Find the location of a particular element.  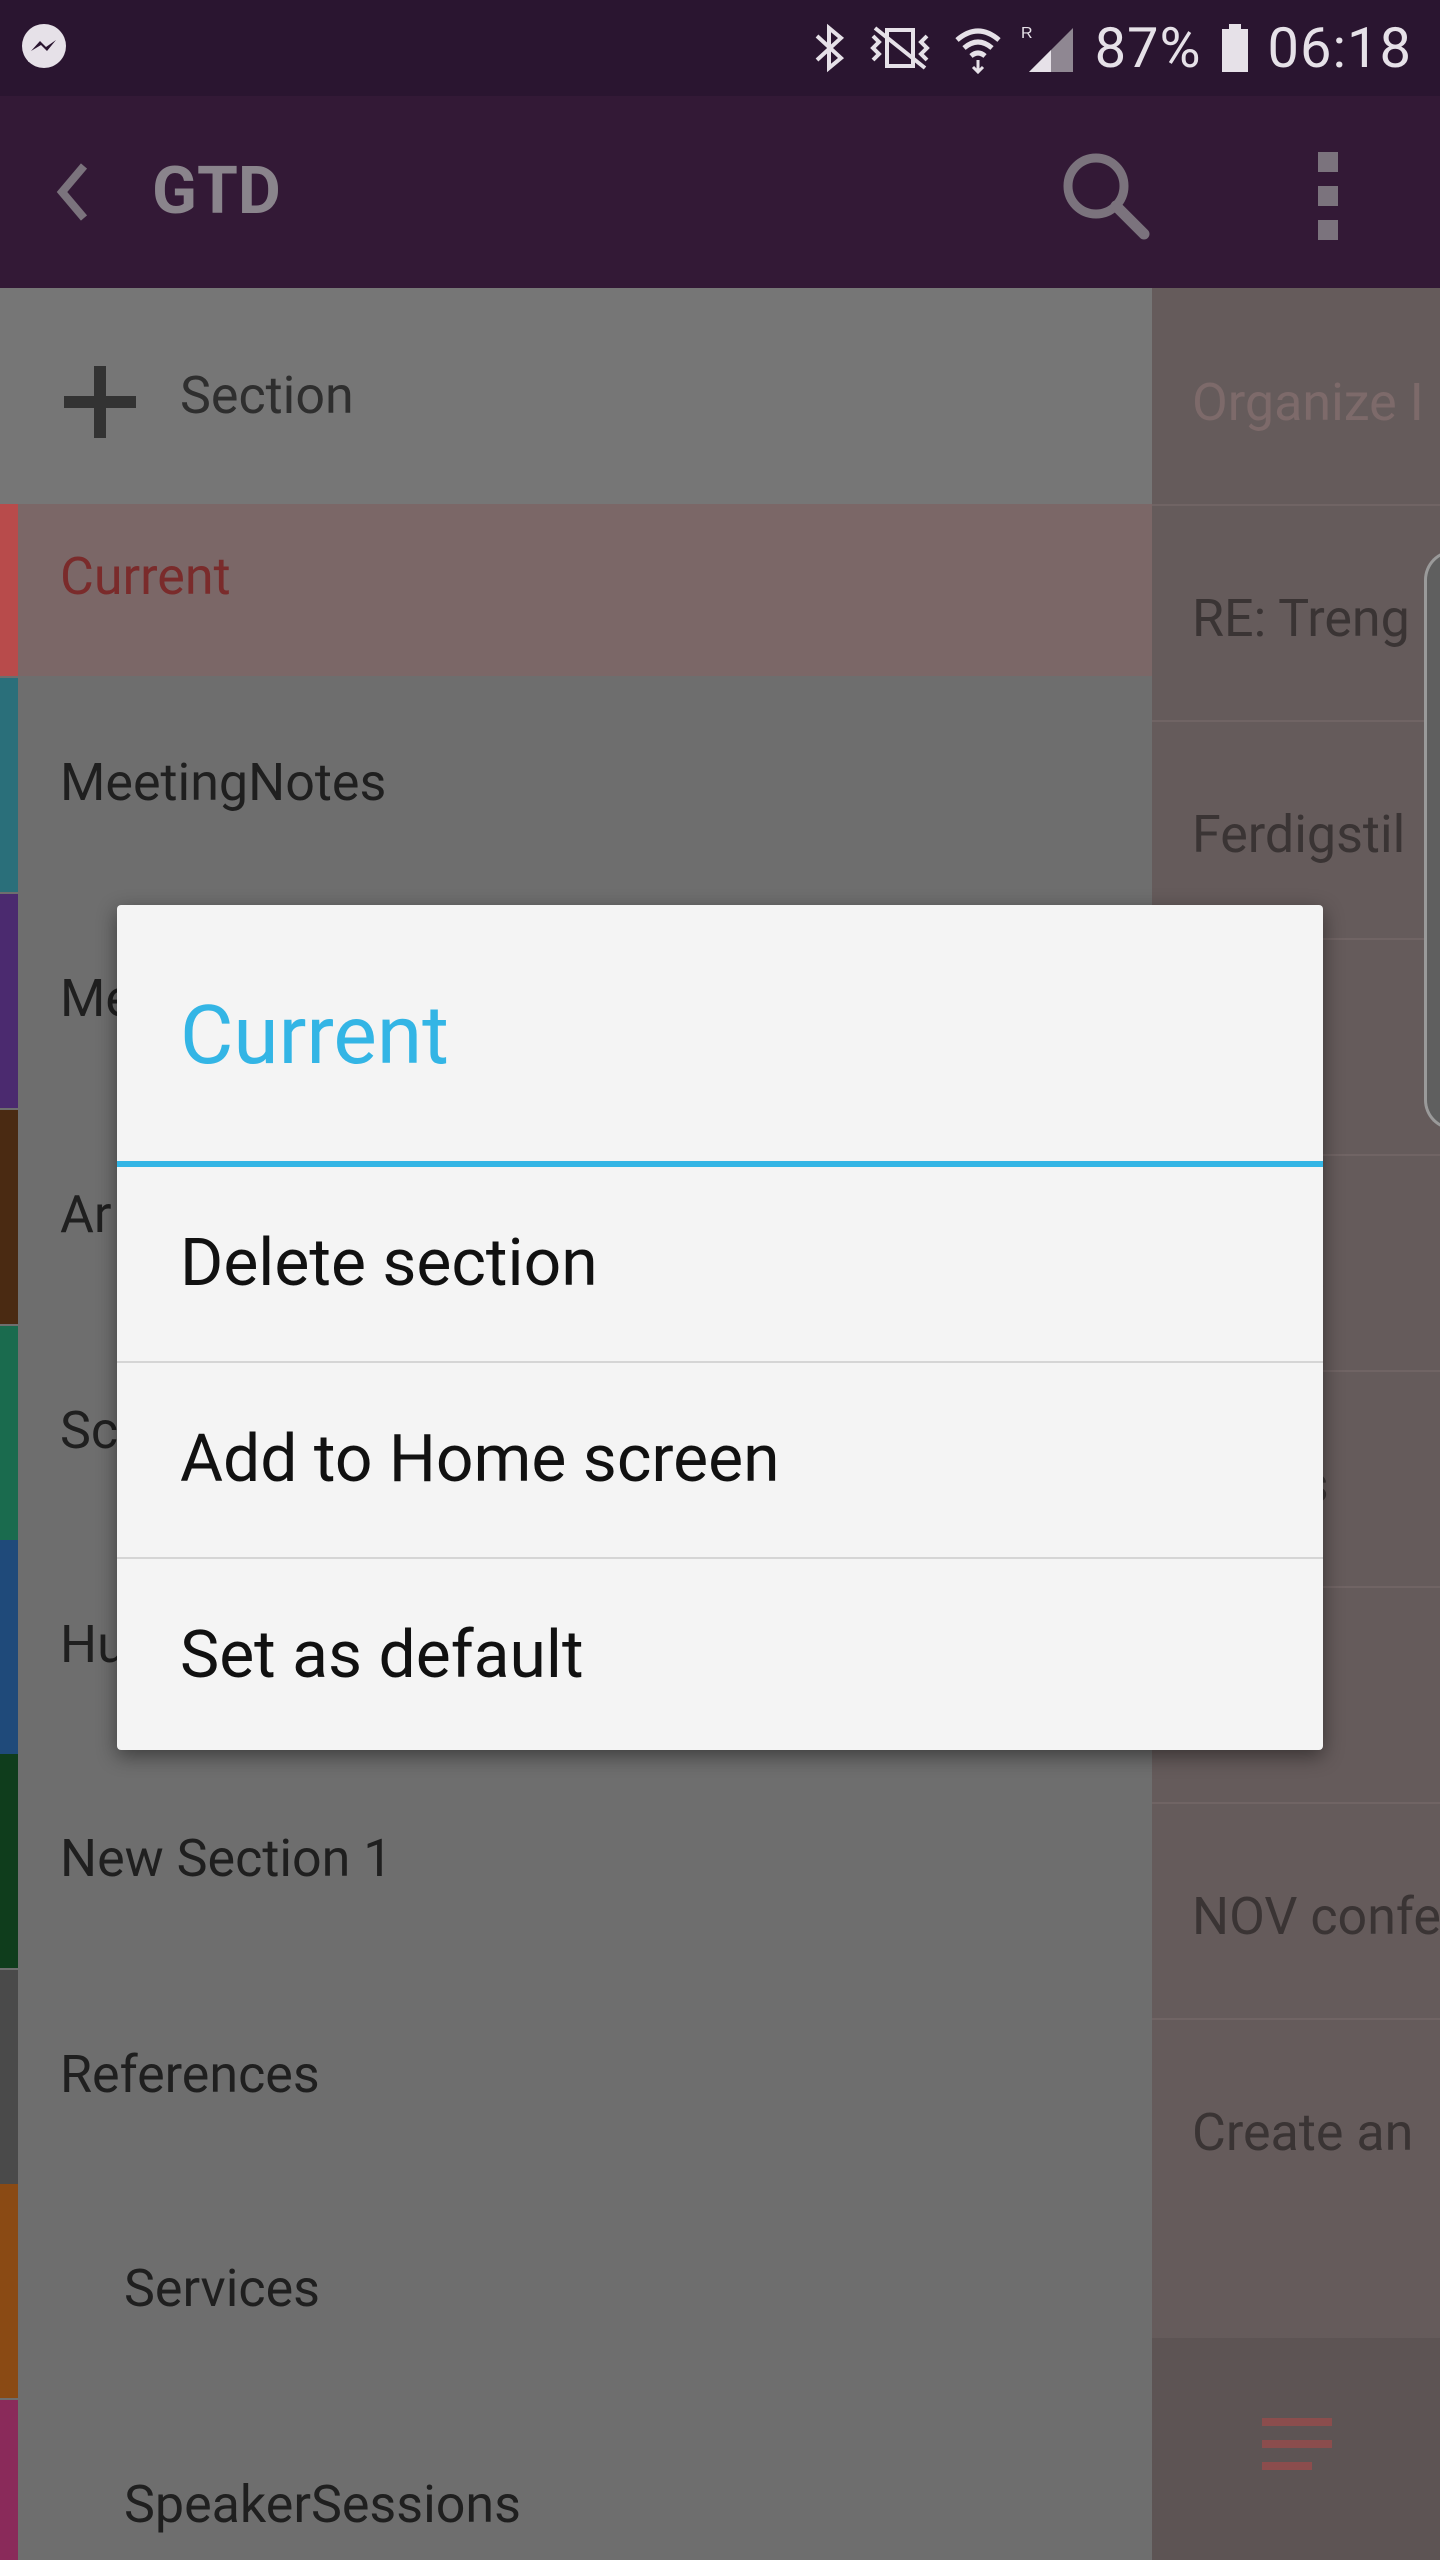

dialog-title: Current is located at coordinates (314, 1036).